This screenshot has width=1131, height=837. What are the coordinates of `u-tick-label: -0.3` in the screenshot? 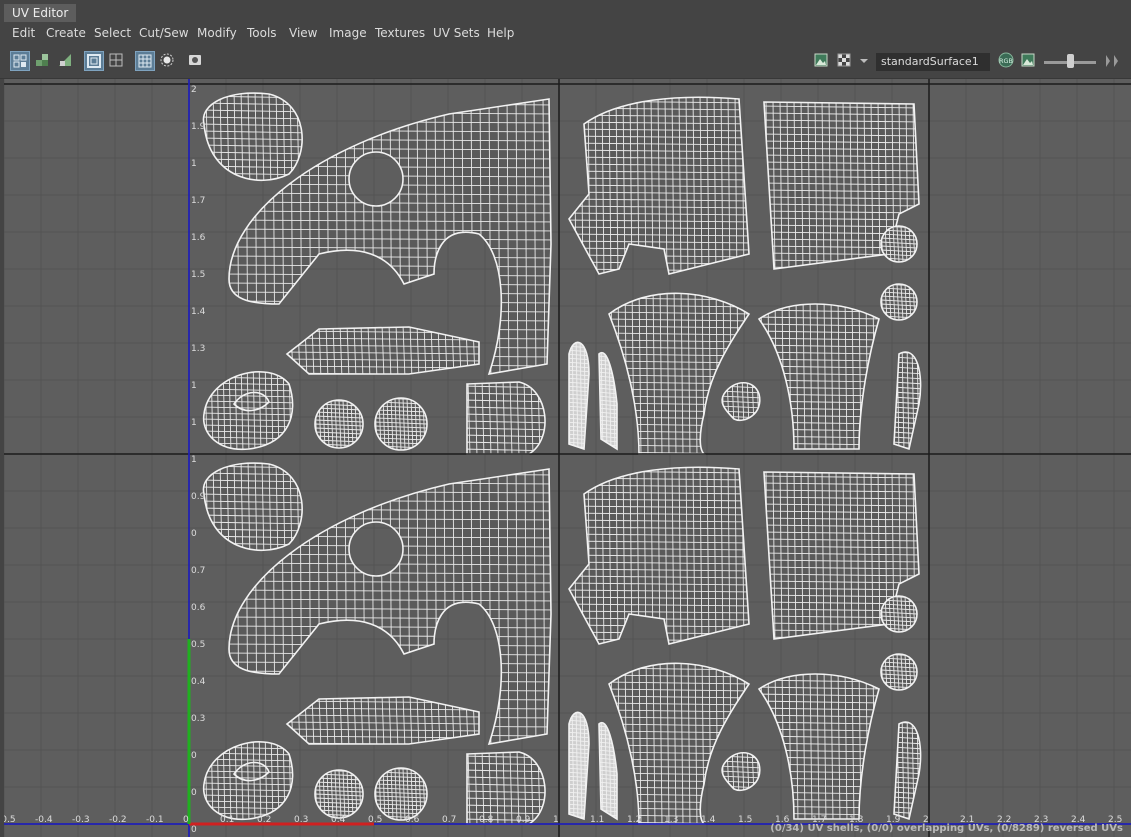 It's located at (81, 820).